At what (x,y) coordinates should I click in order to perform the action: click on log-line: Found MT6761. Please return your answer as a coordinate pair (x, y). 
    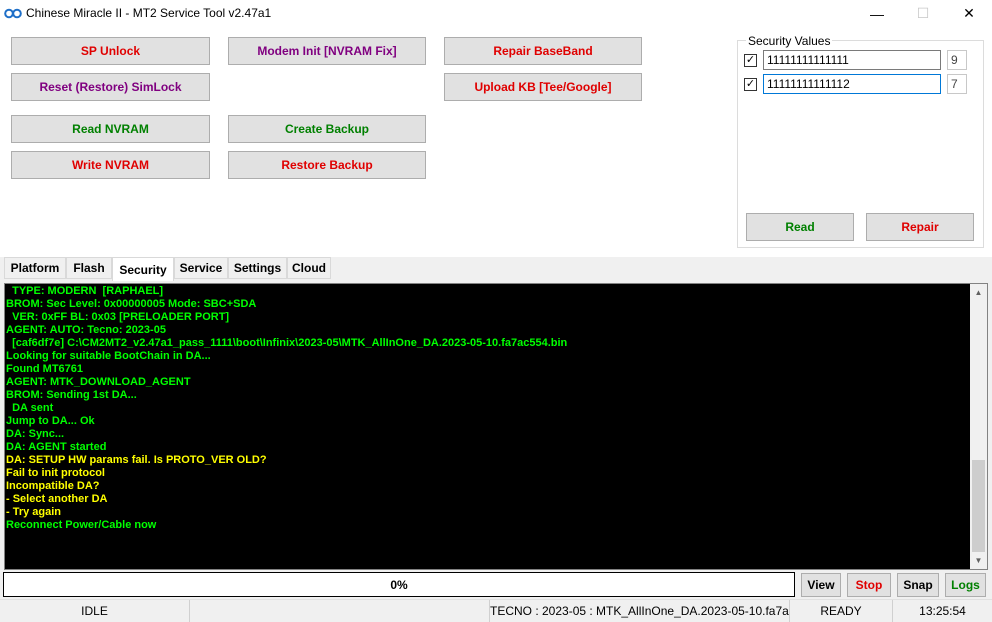
    Looking at the image, I should click on (45, 369).